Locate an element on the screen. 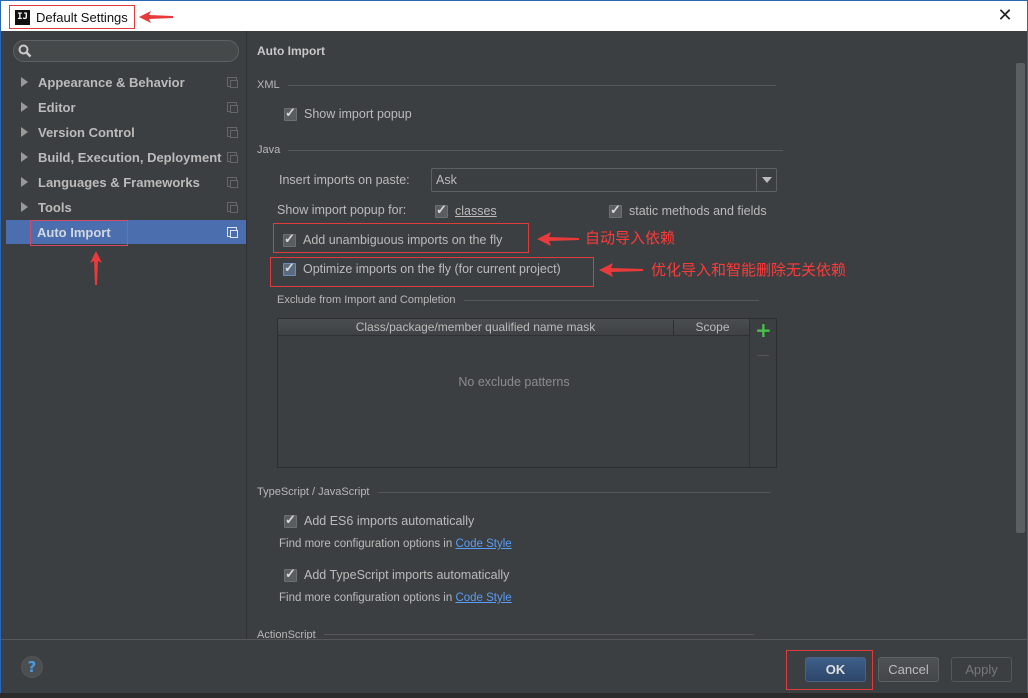  static-methods-checkbox: static methods and fields is located at coordinates (688, 210).